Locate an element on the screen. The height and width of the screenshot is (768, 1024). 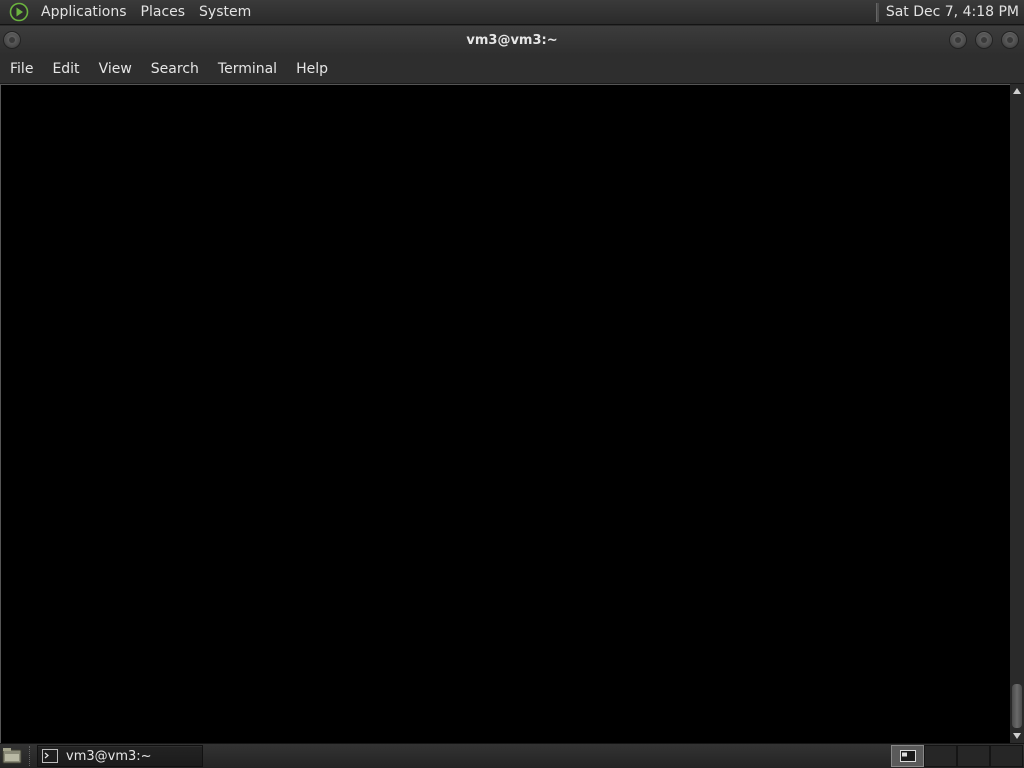
menu-help: Help is located at coordinates (312, 69).